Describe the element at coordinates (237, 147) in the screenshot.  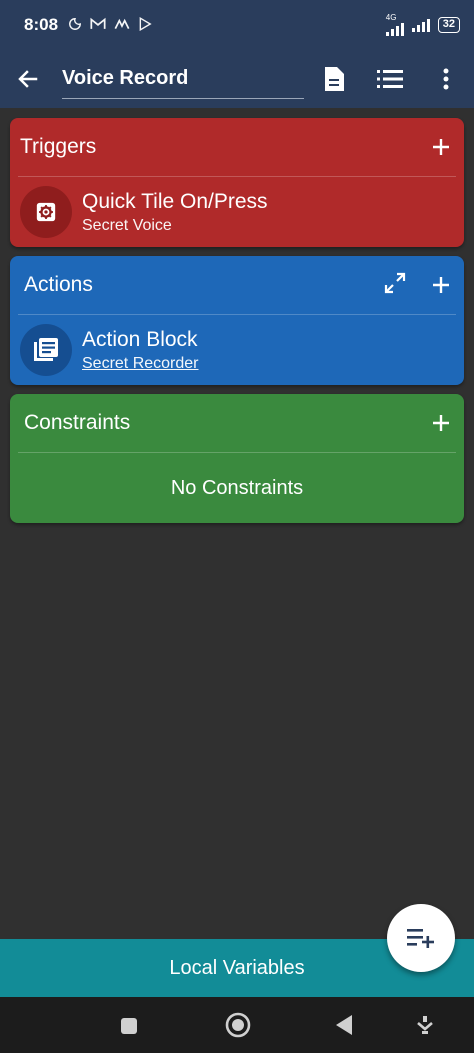
I see `triggers-header: Triggers` at that location.